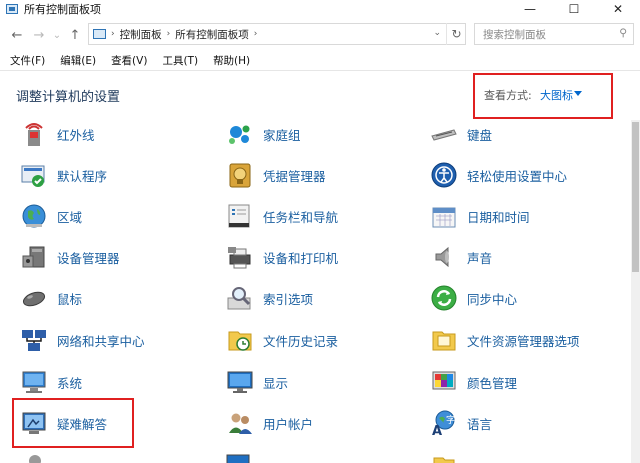 The image size is (640, 463). Describe the element at coordinates (635, 197) in the screenshot. I see `scrollbar-thumb` at that location.